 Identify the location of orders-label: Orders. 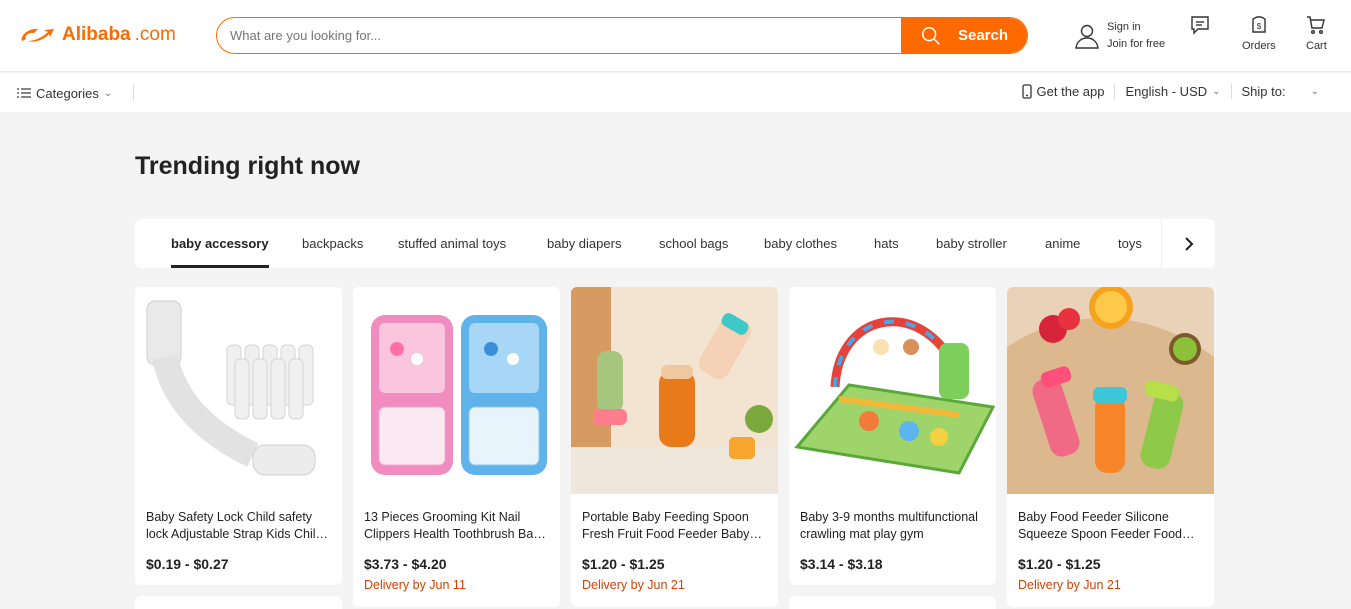
(1259, 46).